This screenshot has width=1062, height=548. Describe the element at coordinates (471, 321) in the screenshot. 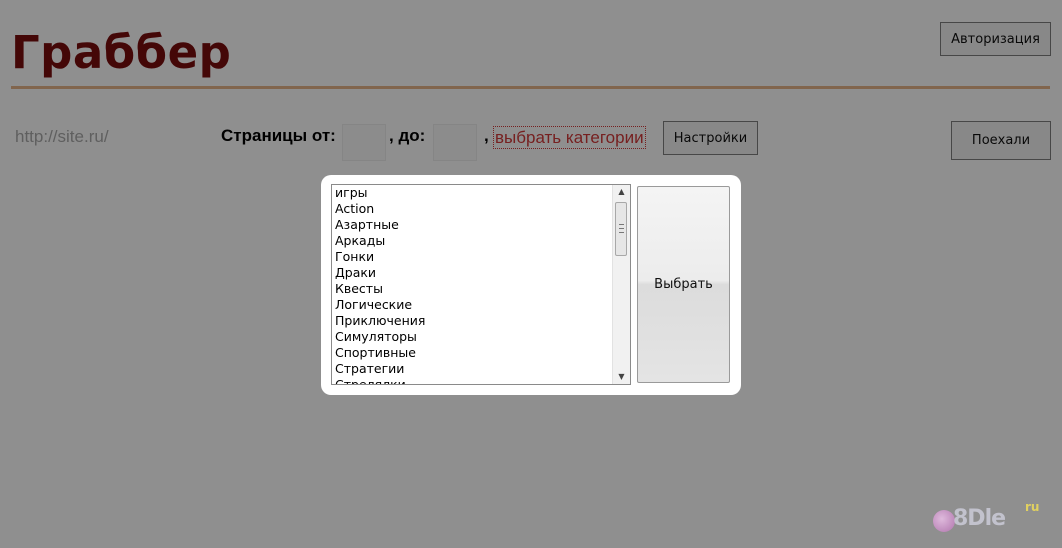

I see `category-option: Приключения` at that location.